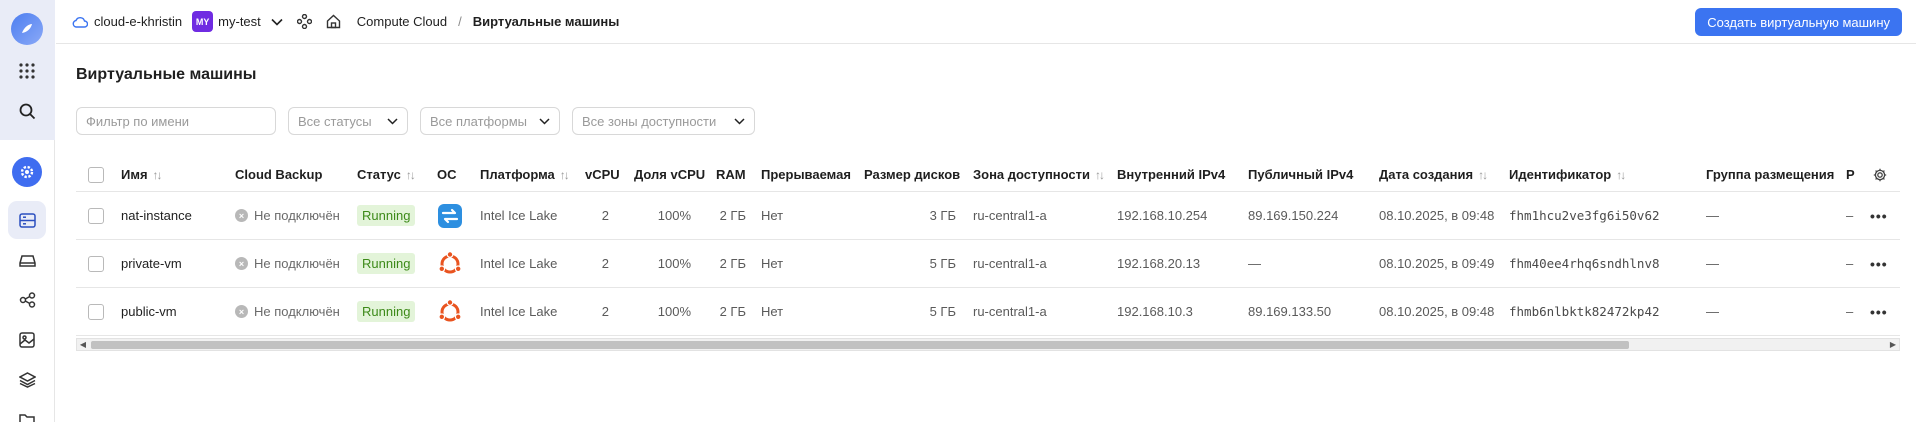  I want to click on ipv4-public-cell: 89.169.150.224, so click(1293, 215).